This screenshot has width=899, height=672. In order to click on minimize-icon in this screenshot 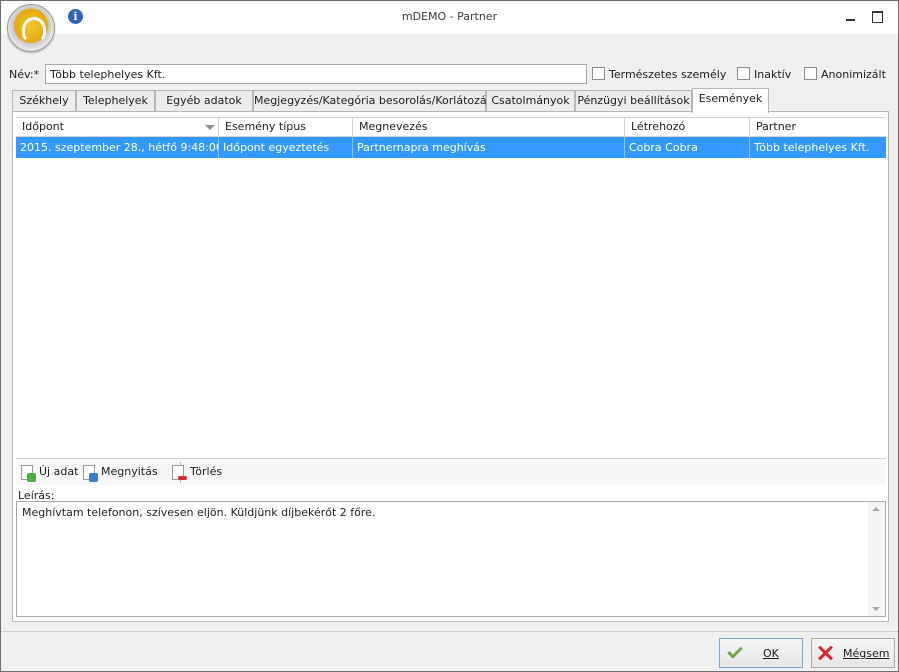, I will do `click(851, 16)`.